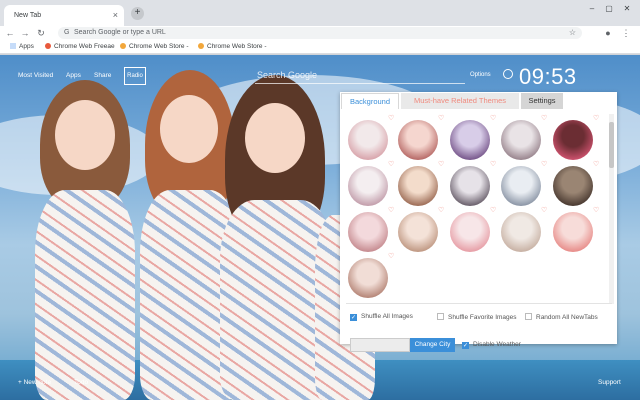 The width and height of the screenshot is (640, 400). I want to click on tab-new-tab: New Tab ×, so click(64, 15).